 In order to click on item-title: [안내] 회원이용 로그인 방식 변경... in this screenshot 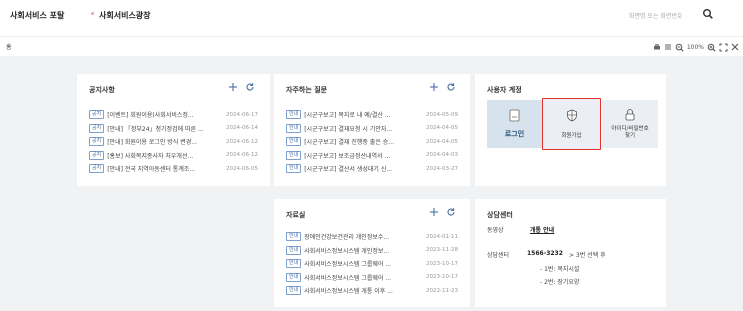, I will do `click(152, 143)`.